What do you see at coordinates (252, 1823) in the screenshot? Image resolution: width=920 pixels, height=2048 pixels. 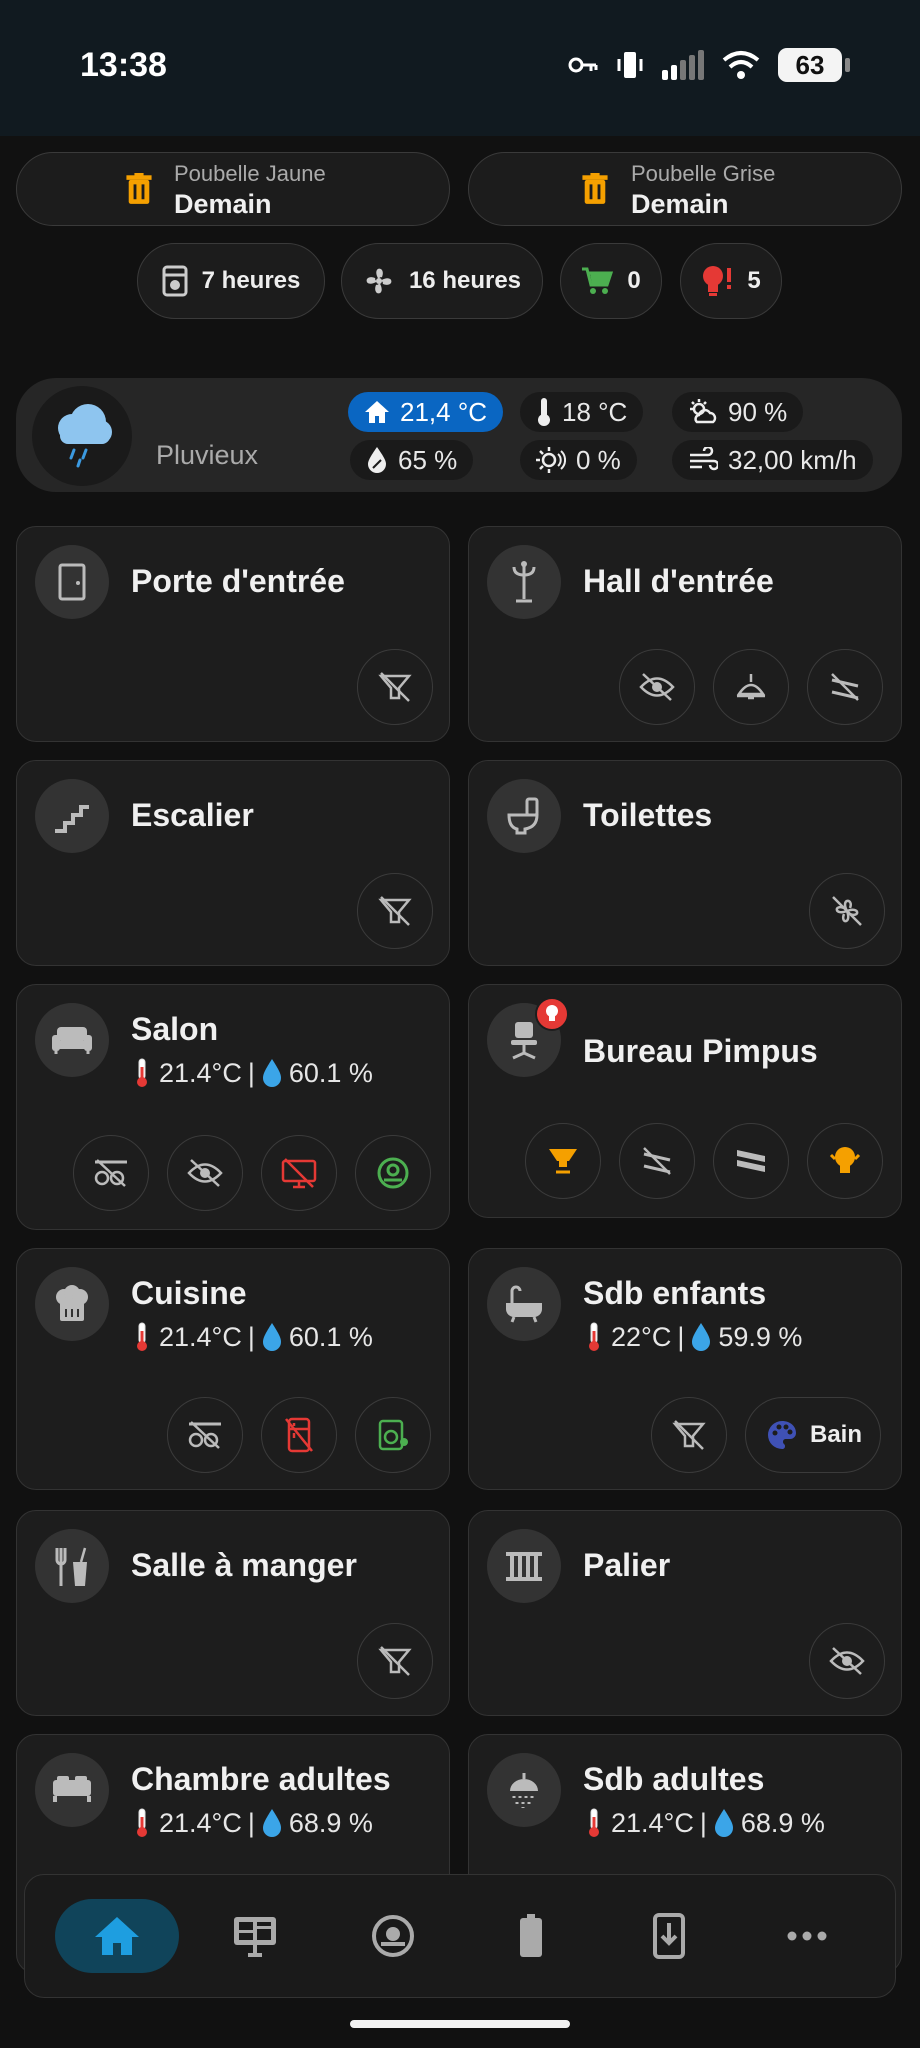 I see `room-stats: 21.4°C | 68.9 %` at bounding box center [252, 1823].